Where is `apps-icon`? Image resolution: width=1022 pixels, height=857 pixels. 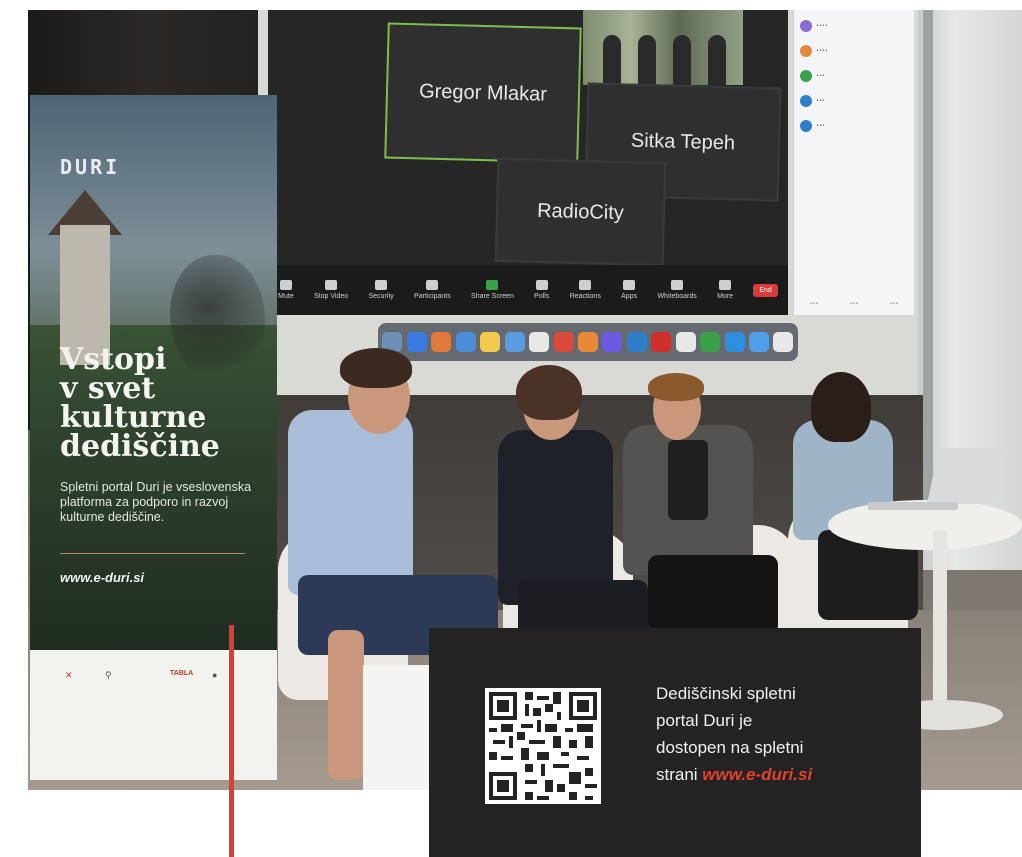 apps-icon is located at coordinates (629, 285).